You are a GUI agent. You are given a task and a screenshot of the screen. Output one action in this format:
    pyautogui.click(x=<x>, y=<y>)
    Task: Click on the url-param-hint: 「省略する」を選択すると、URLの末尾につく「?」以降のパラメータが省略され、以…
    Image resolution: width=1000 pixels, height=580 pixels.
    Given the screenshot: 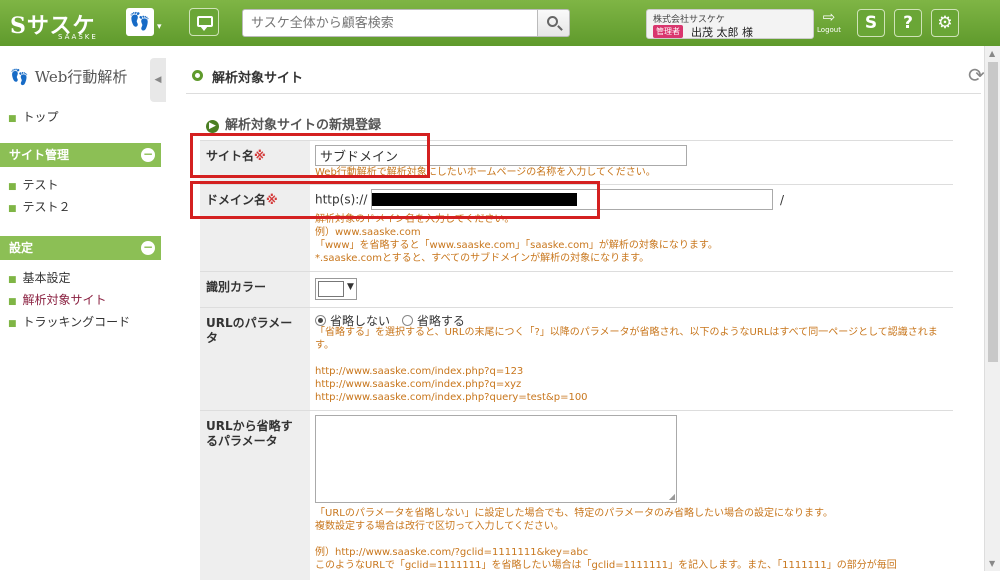 What is the action you would take?
    pyautogui.click(x=626, y=339)
    